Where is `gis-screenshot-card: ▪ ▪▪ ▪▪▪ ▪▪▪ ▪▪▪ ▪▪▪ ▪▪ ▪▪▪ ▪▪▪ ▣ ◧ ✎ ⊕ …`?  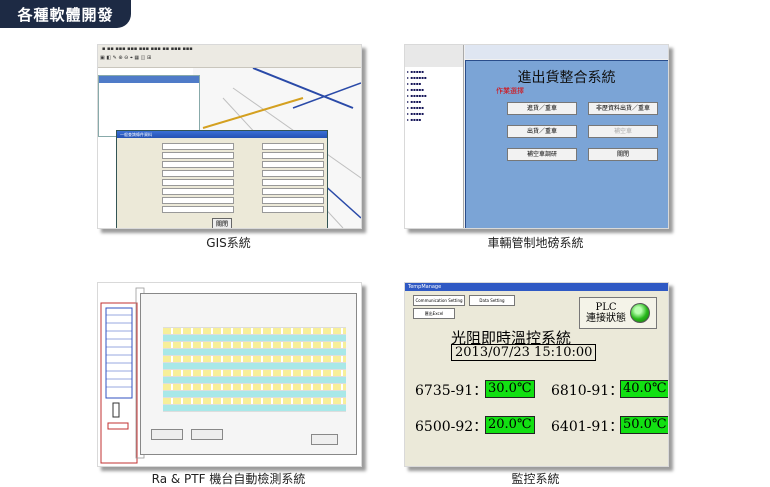
gis-screenshot-card: ▪ ▪▪ ▪▪▪ ▪▪▪ ▪▪▪ ▪▪▪ ▪▪ ▪▪▪ ▪▪▪ ▣ ◧ ✎ ⊕ … is located at coordinates (229, 136).